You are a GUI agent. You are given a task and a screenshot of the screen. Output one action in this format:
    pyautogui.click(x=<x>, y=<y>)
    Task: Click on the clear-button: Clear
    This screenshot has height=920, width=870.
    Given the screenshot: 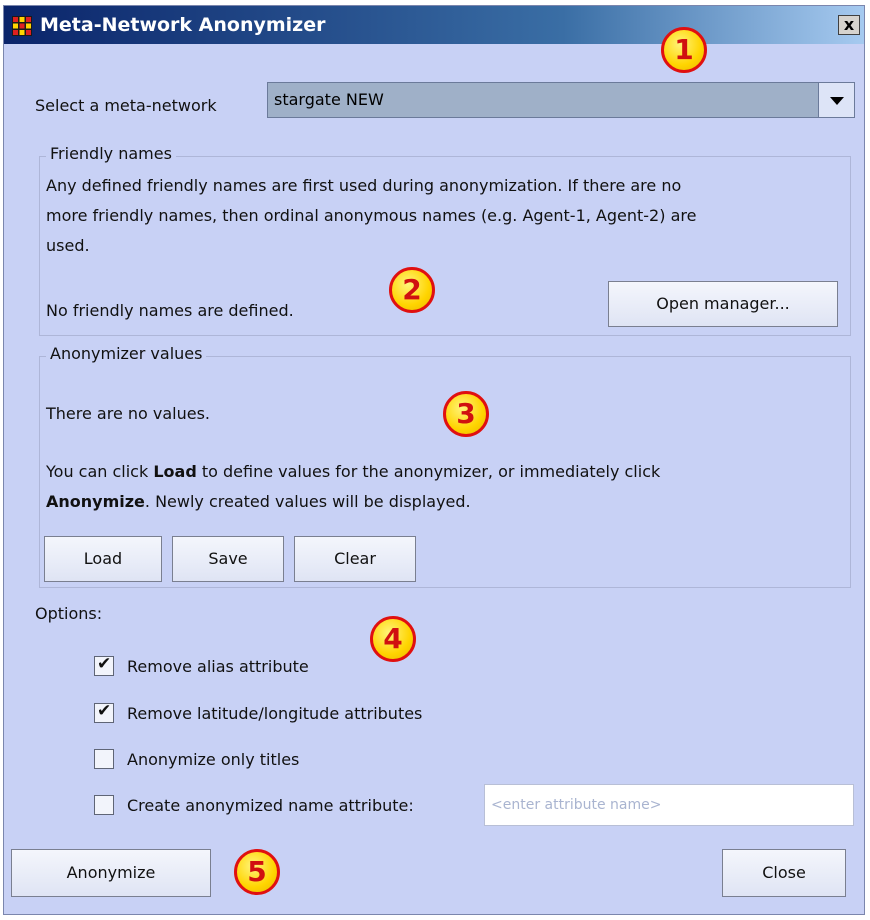 What is the action you would take?
    pyautogui.click(x=355, y=559)
    